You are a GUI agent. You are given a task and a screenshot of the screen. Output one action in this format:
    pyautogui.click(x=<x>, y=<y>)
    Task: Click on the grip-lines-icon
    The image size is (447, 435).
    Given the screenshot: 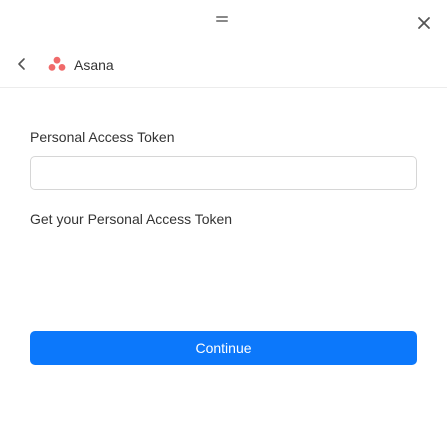 What is the action you would take?
    pyautogui.click(x=222, y=19)
    